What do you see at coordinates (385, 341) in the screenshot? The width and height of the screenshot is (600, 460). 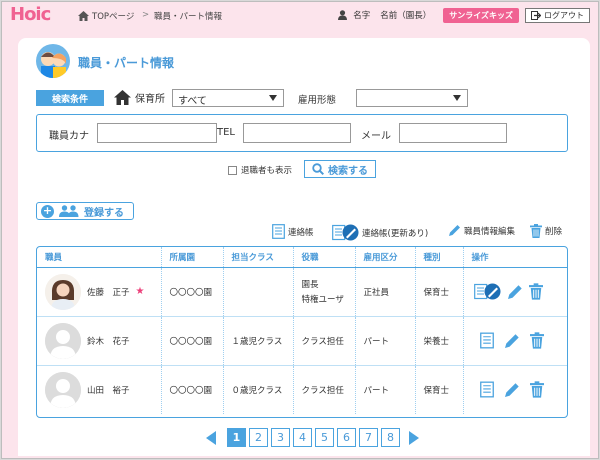 I see `employment-cell: パート` at bounding box center [385, 341].